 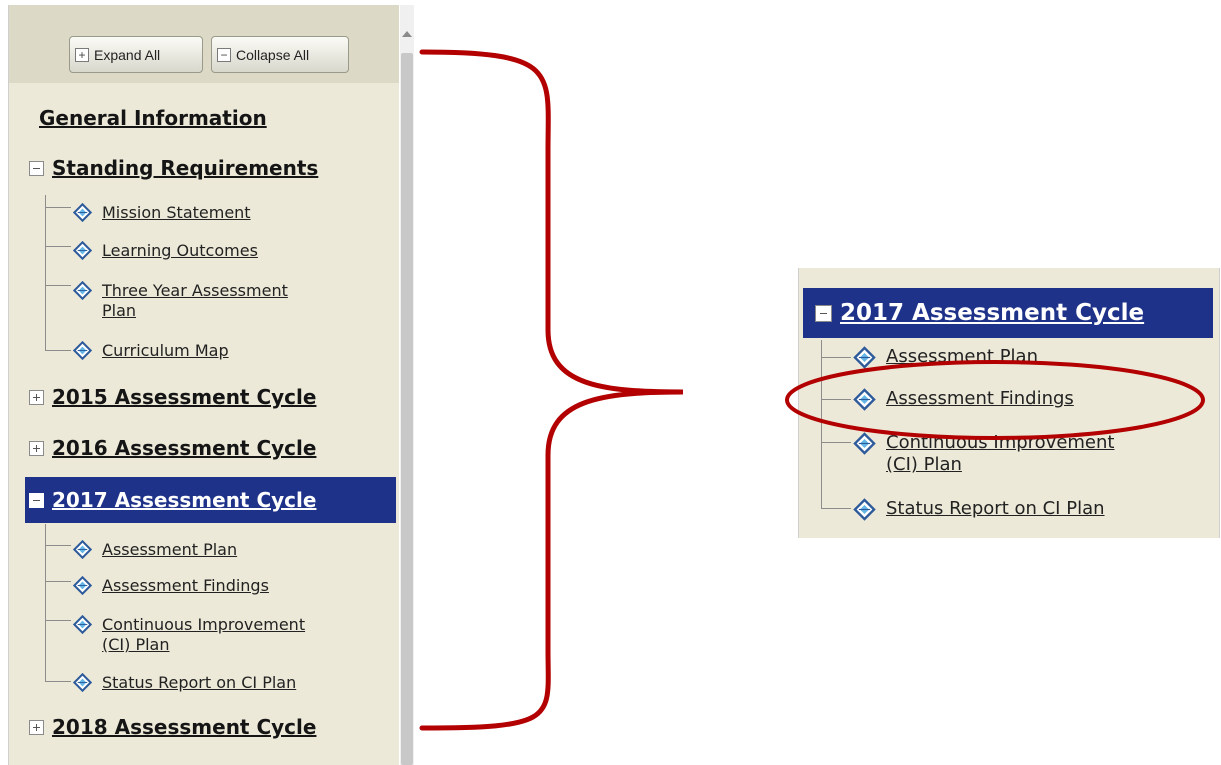 What do you see at coordinates (407, 34) in the screenshot?
I see `scroll-up-arrow-icon` at bounding box center [407, 34].